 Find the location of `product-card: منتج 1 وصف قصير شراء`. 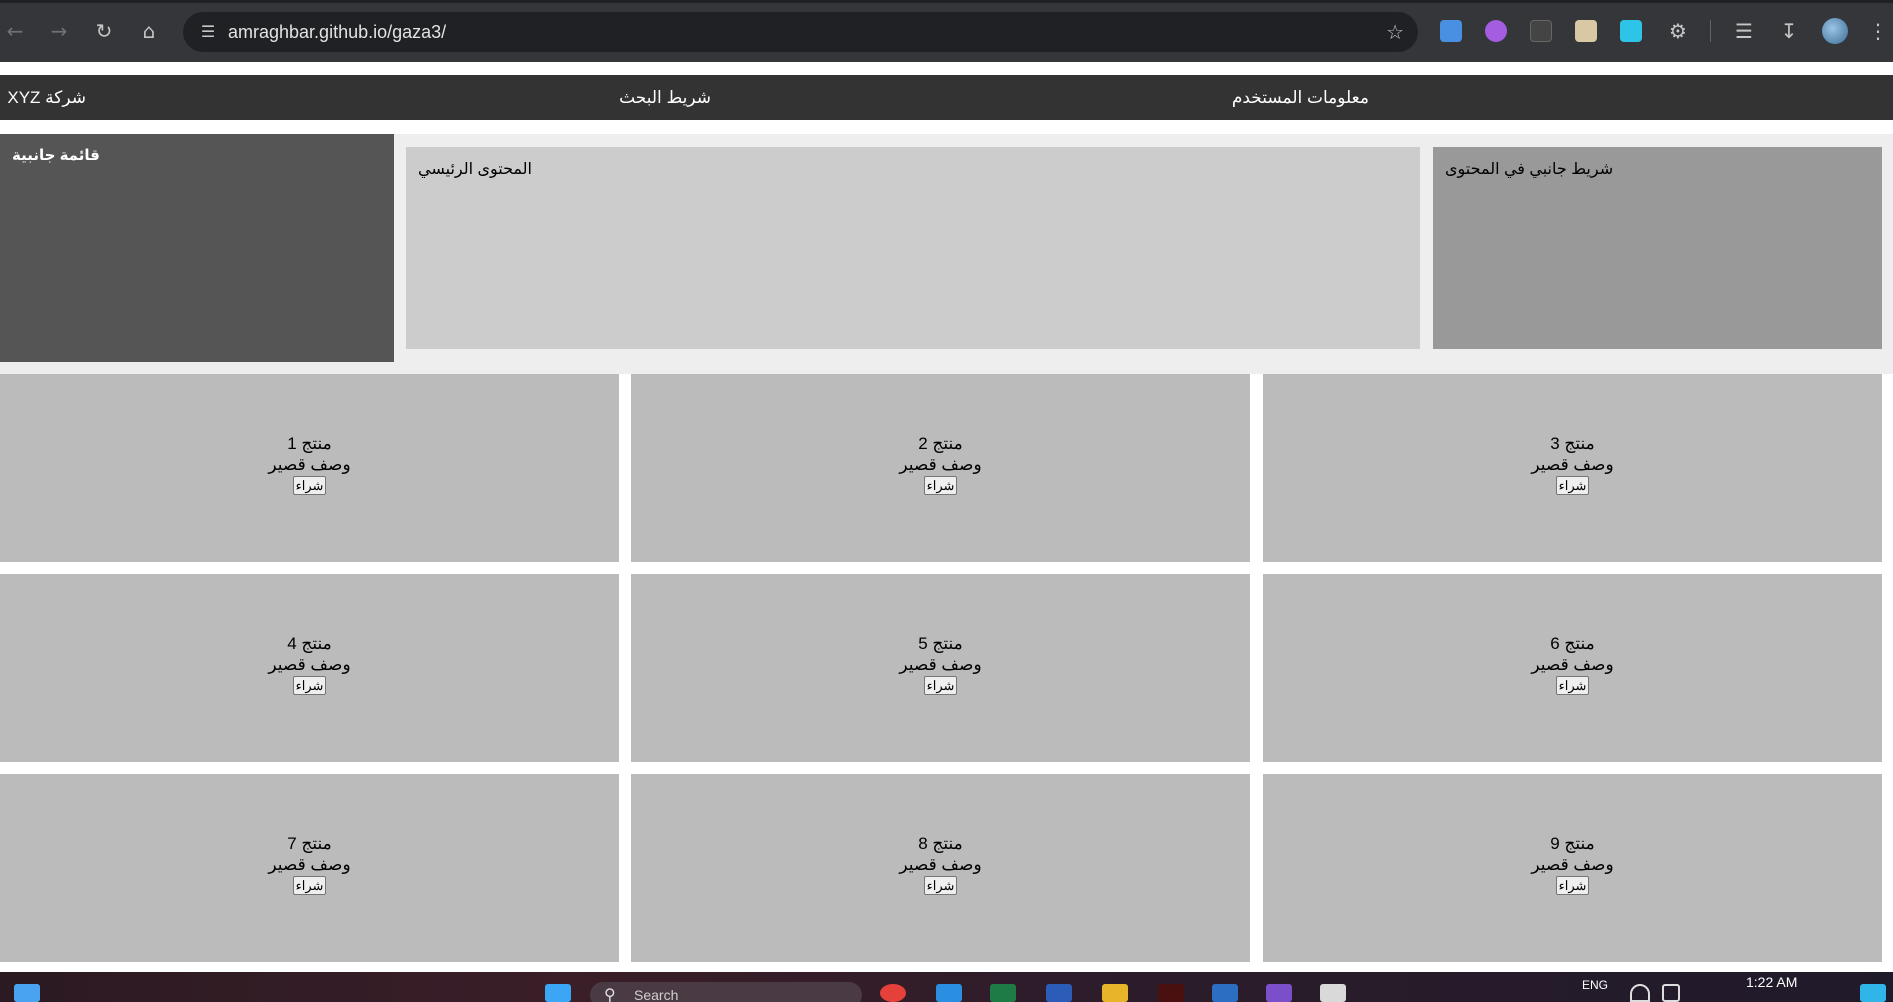

product-card: منتج 1 وصف قصير شراء is located at coordinates (309, 468).